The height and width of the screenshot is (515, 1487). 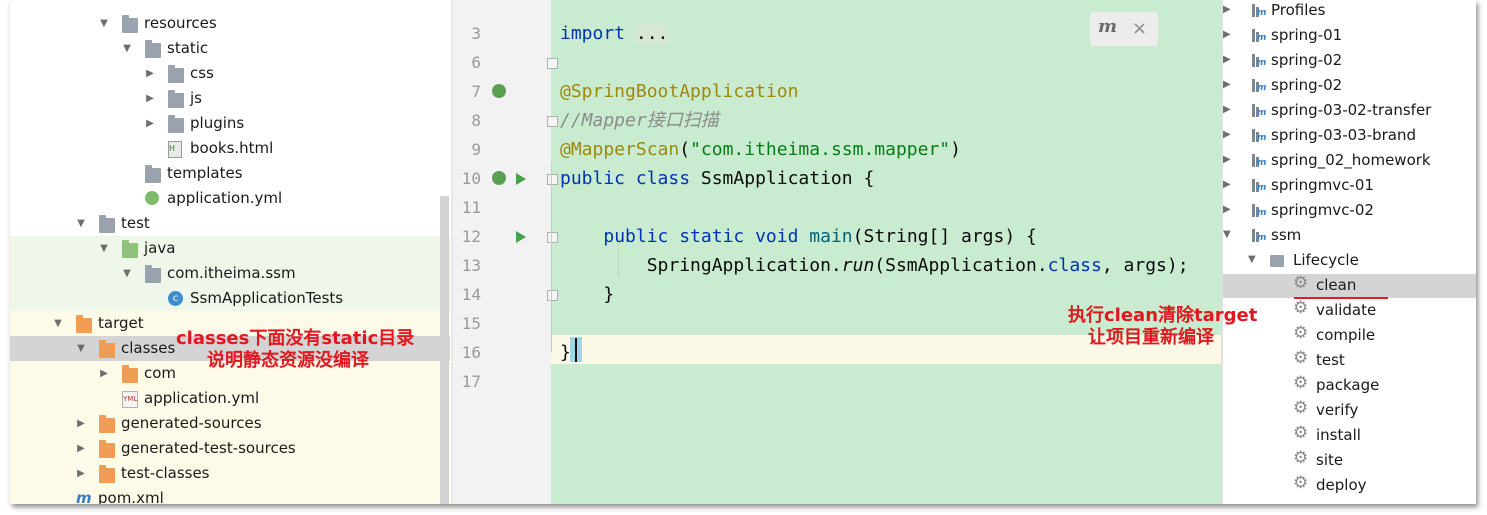 What do you see at coordinates (471, 352) in the screenshot?
I see `line-number: 16` at bounding box center [471, 352].